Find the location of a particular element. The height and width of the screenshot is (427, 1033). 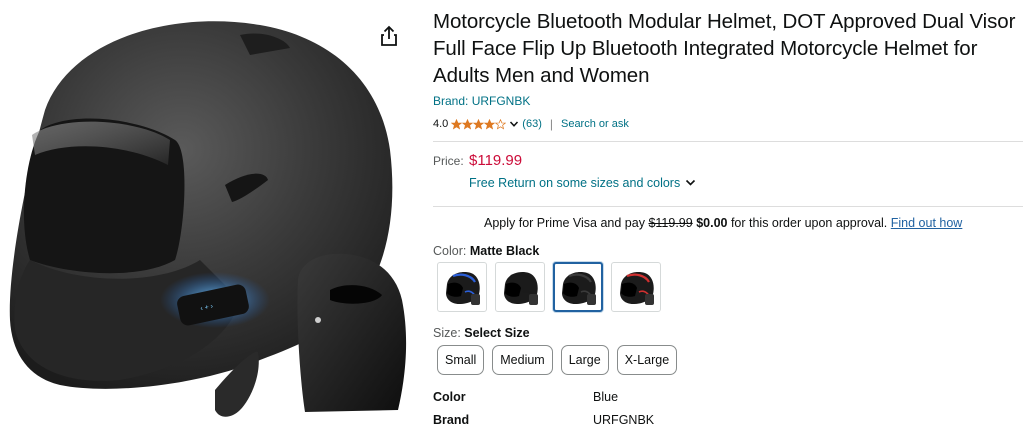

price: $119.99 is located at coordinates (496, 160).